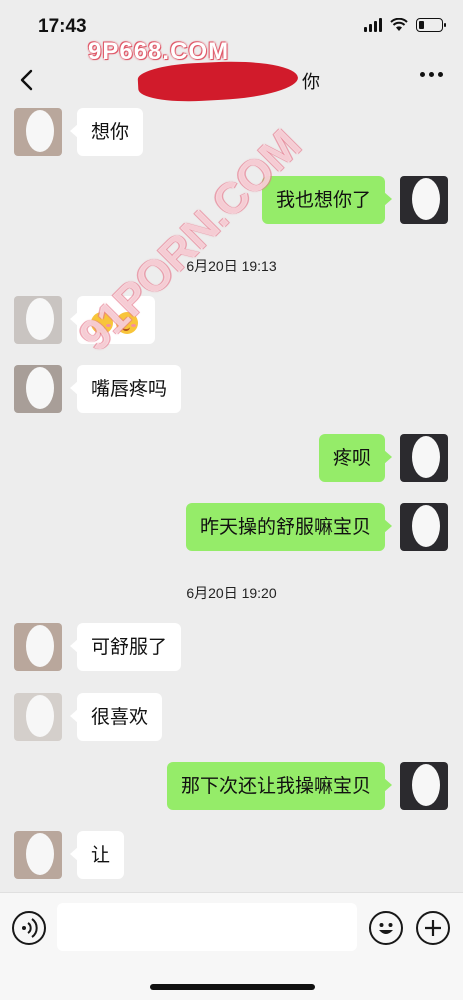 This screenshot has height=1000, width=463. I want to click on emoji-button, so click(386, 928).